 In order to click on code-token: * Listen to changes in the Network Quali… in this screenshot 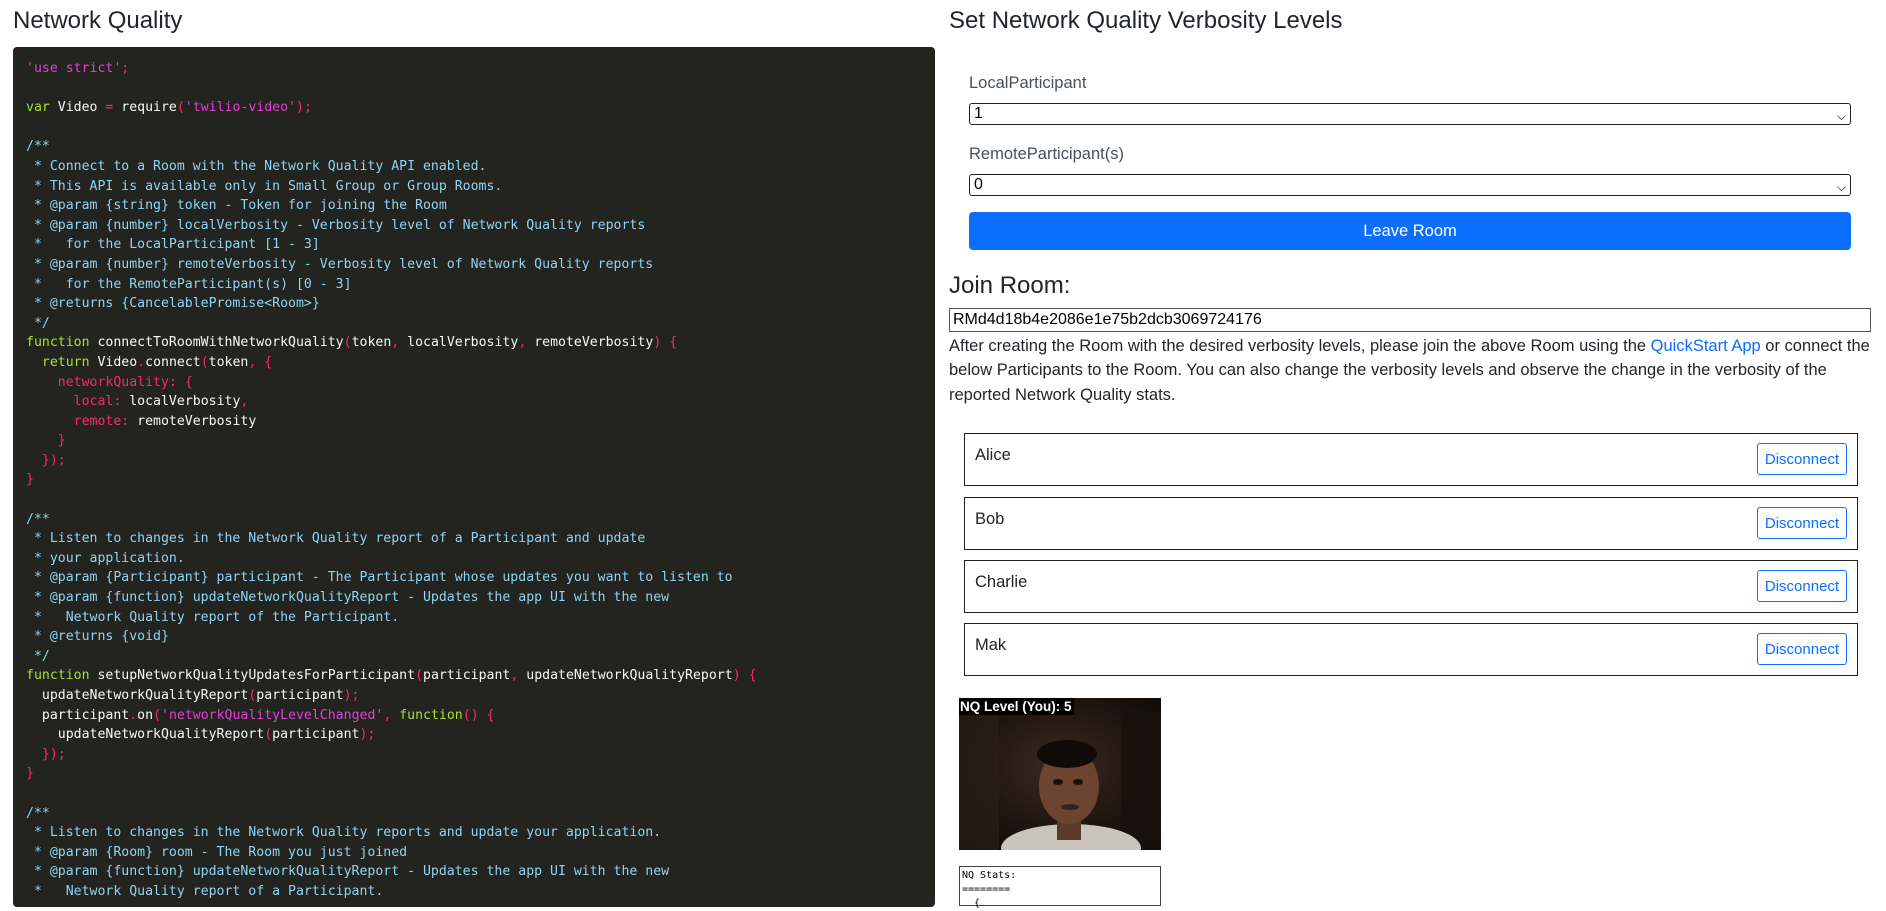, I will do `click(344, 833)`.